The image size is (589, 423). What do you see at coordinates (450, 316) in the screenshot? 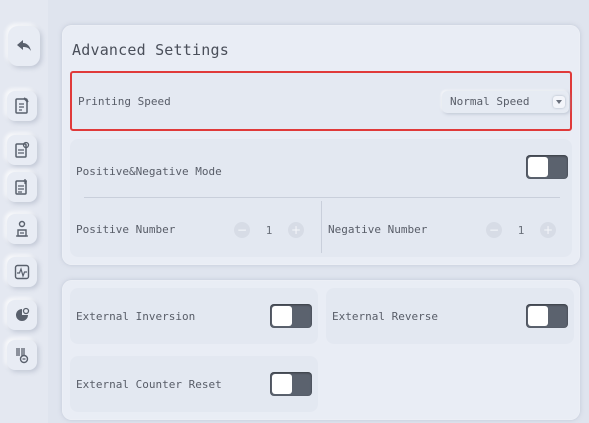
I see `external-reverse-row: External Reverse` at bounding box center [450, 316].